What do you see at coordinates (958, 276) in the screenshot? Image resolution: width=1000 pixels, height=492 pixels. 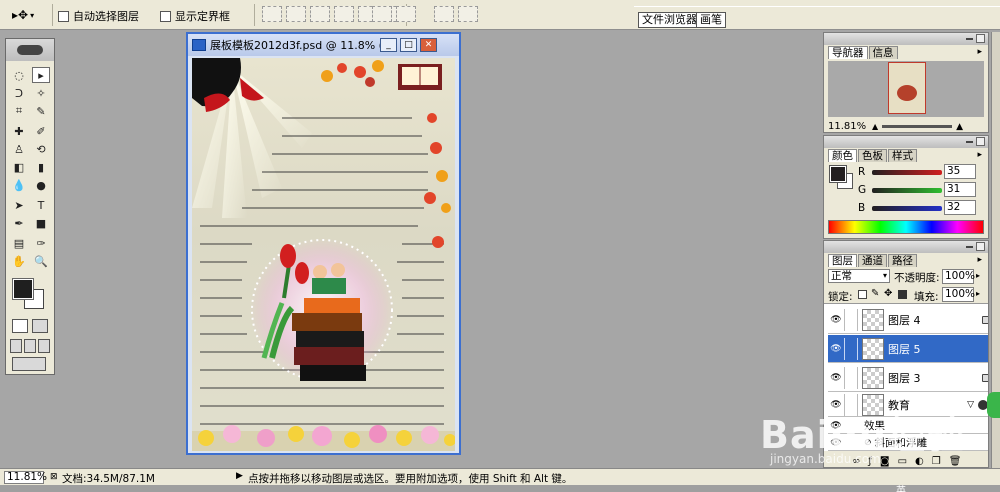 I see `opacity-field: 100%` at bounding box center [958, 276].